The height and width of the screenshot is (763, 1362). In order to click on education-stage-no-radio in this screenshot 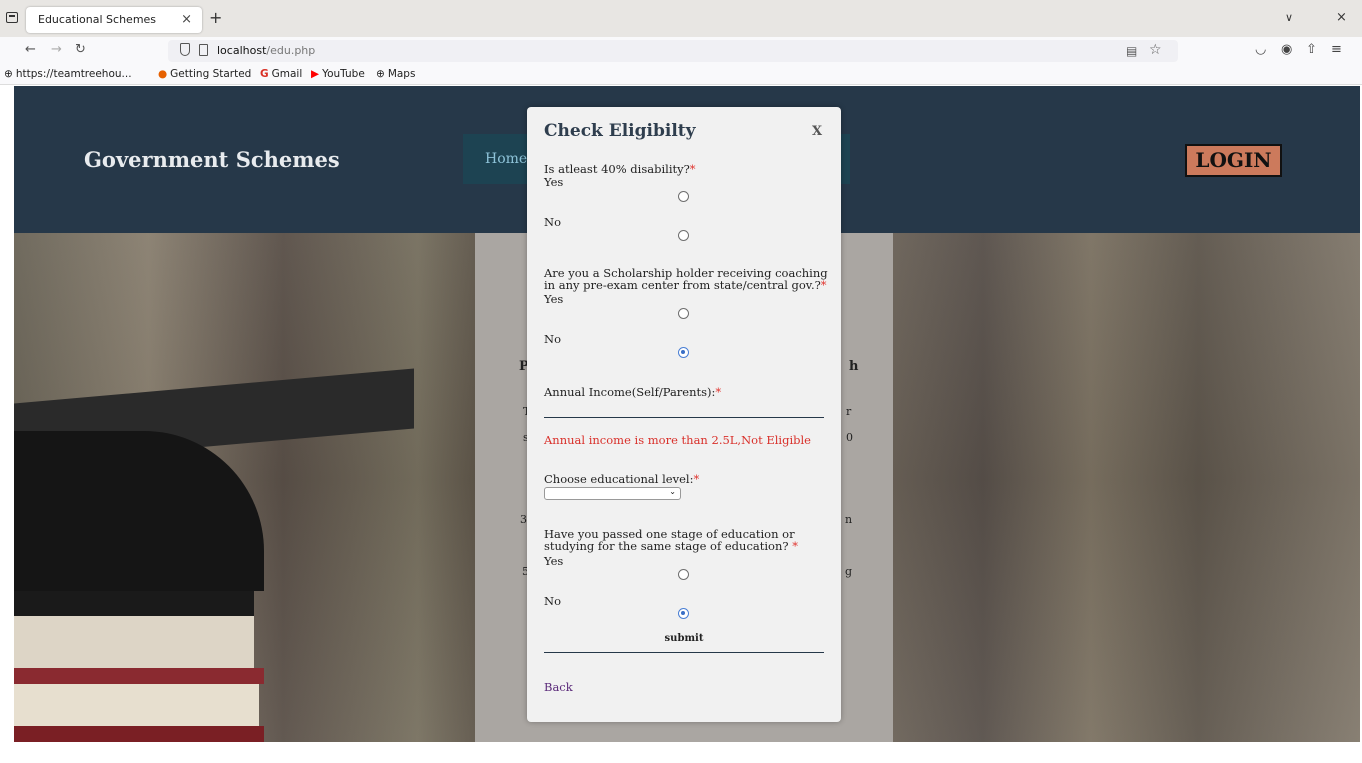, I will do `click(683, 613)`.